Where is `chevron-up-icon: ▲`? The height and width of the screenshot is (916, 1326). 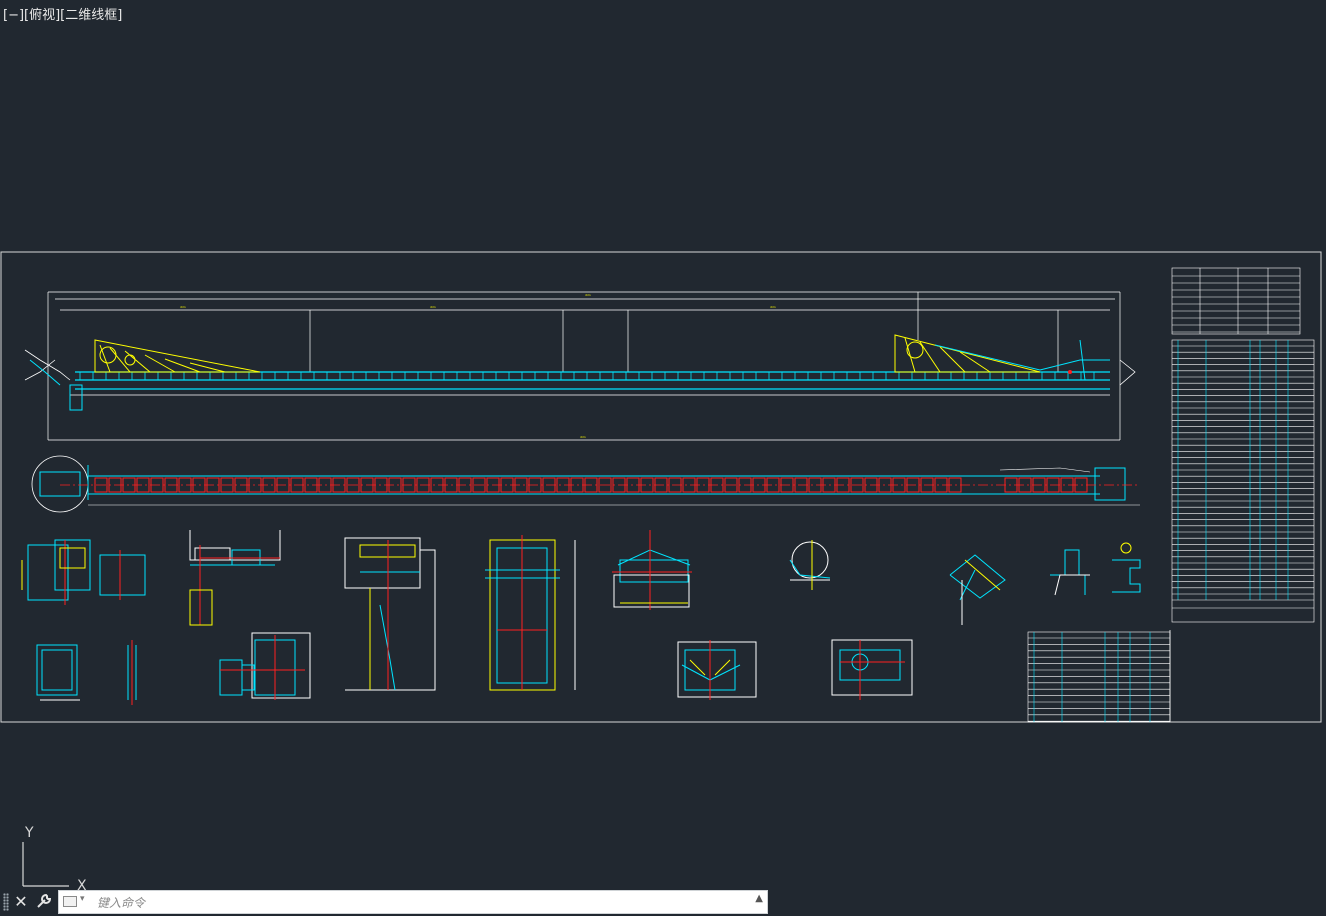
chevron-up-icon: ▲ is located at coordinates (759, 898).